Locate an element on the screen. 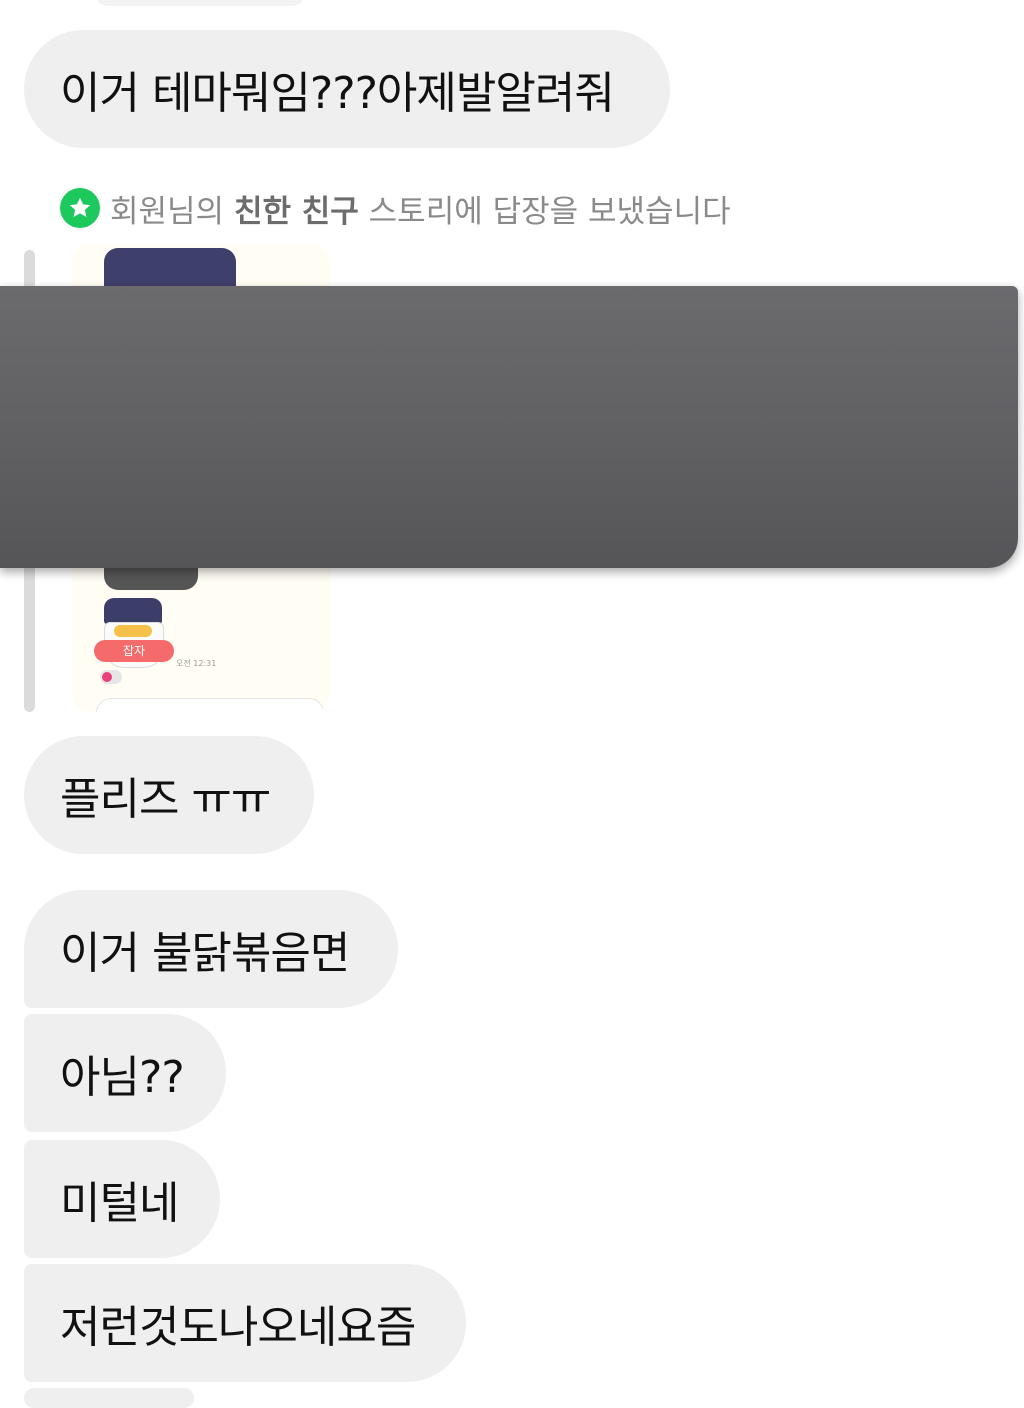  close-friends-label: 친한 친구 is located at coordinates (296, 211).